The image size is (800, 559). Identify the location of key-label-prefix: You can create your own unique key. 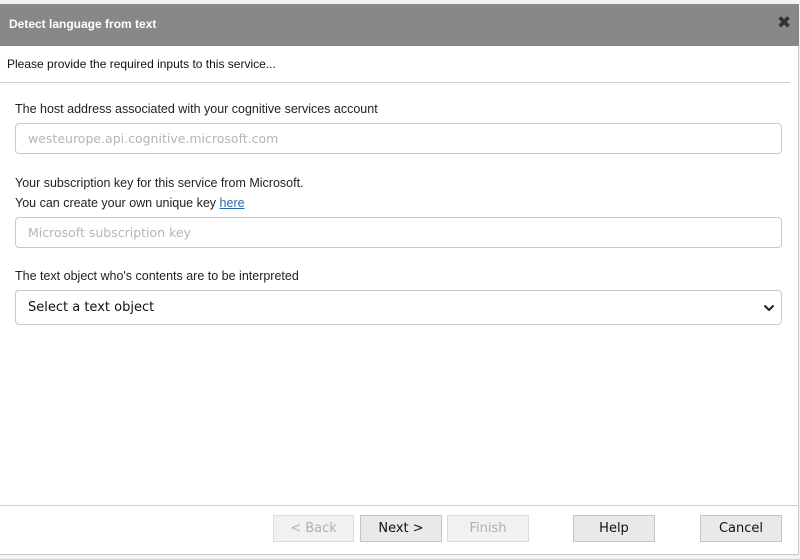
(117, 203).